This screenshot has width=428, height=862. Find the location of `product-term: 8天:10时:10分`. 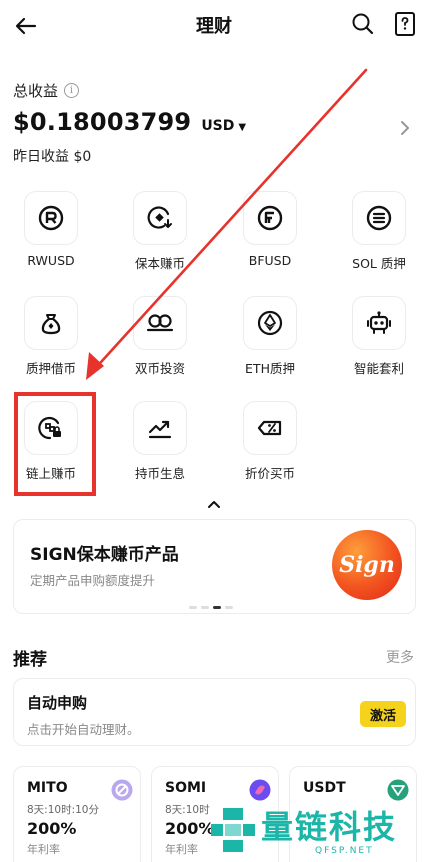

product-term: 8天:10时:10分 is located at coordinates (63, 810).